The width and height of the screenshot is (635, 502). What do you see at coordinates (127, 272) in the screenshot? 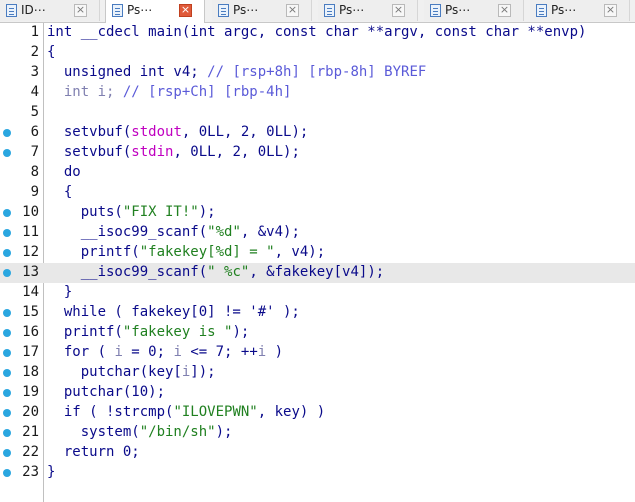
I see `code-token: __isoc99_scanf(` at bounding box center [127, 272].